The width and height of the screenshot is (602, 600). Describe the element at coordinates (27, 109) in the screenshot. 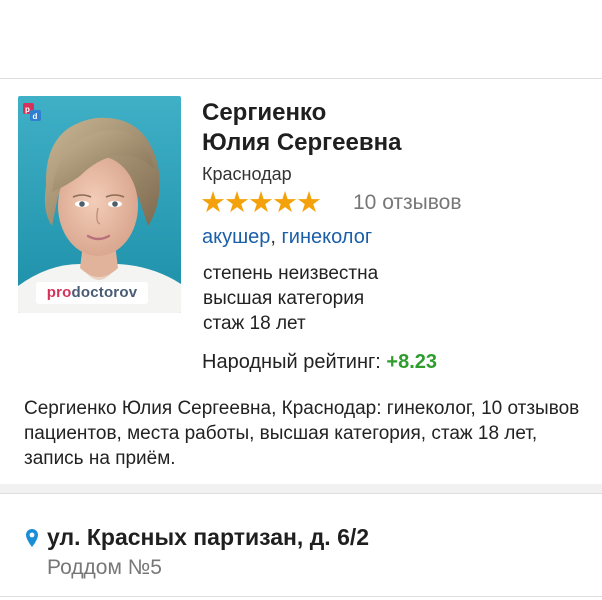

I see `svg-text: p` at that location.